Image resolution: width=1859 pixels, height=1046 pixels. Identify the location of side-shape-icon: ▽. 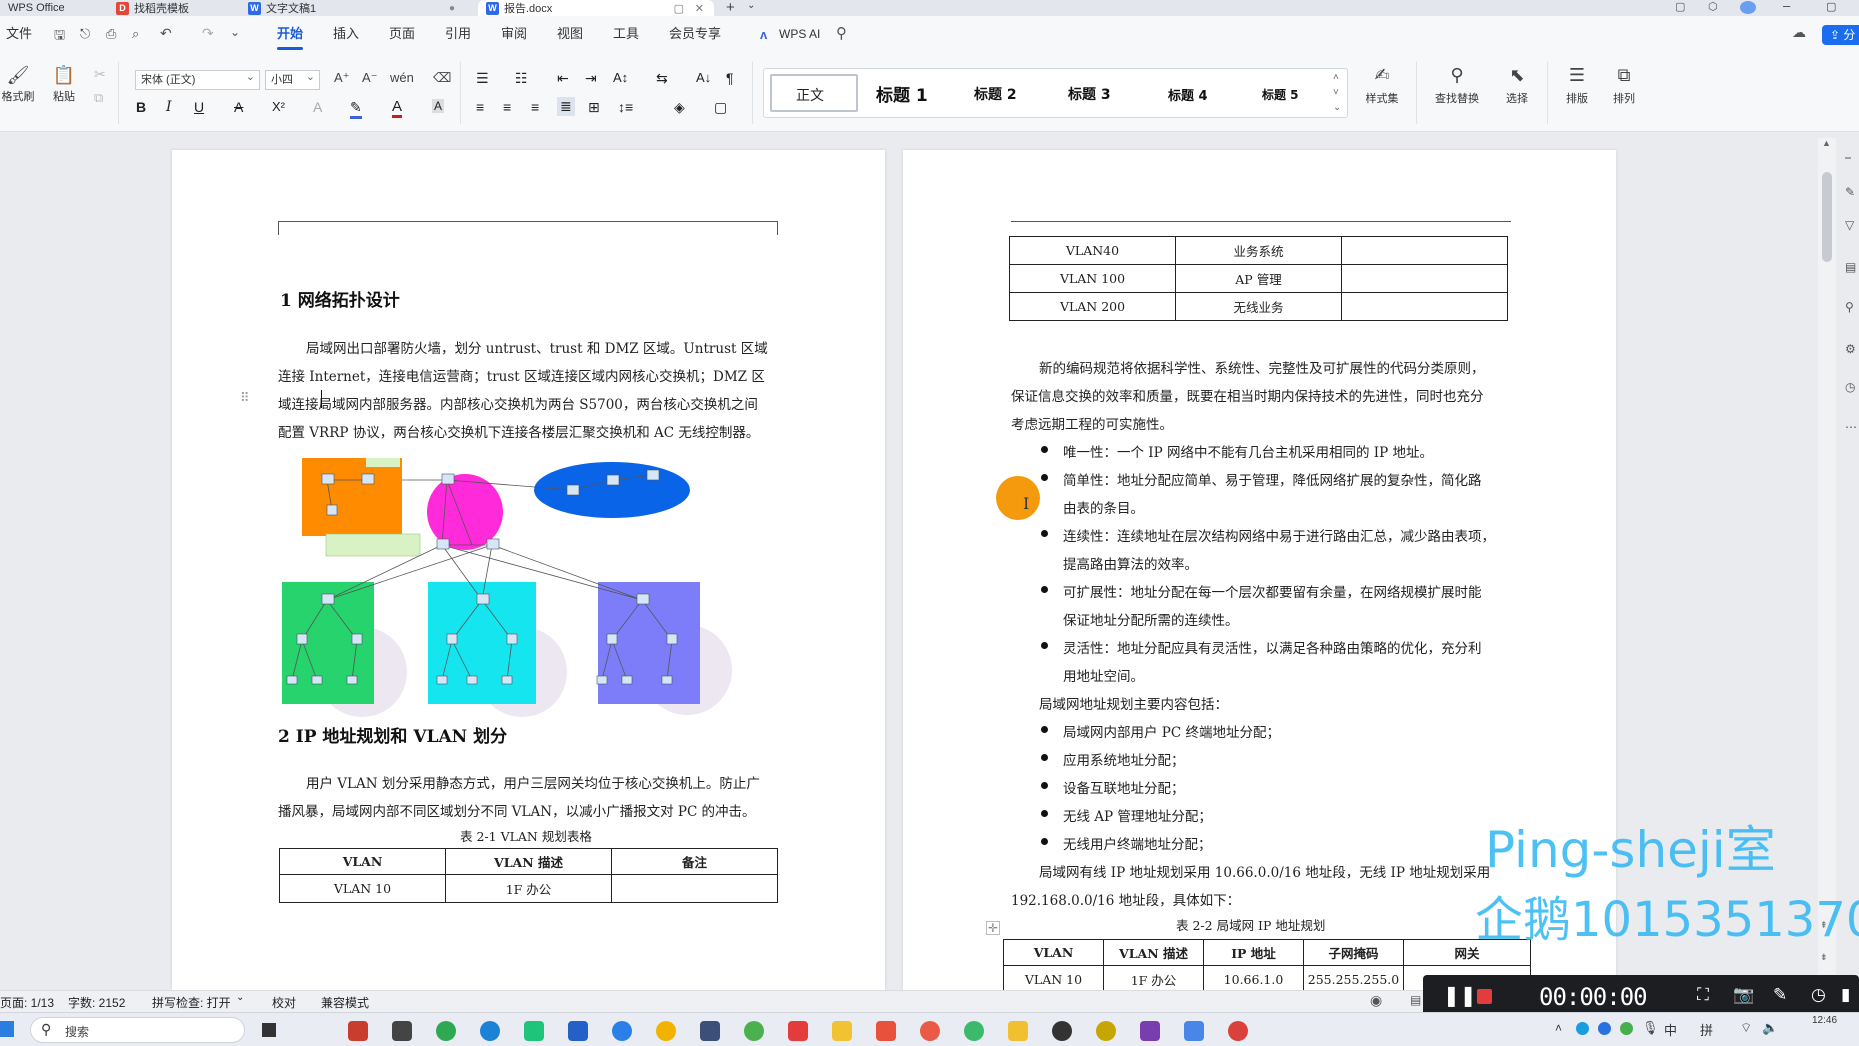
(1849, 225).